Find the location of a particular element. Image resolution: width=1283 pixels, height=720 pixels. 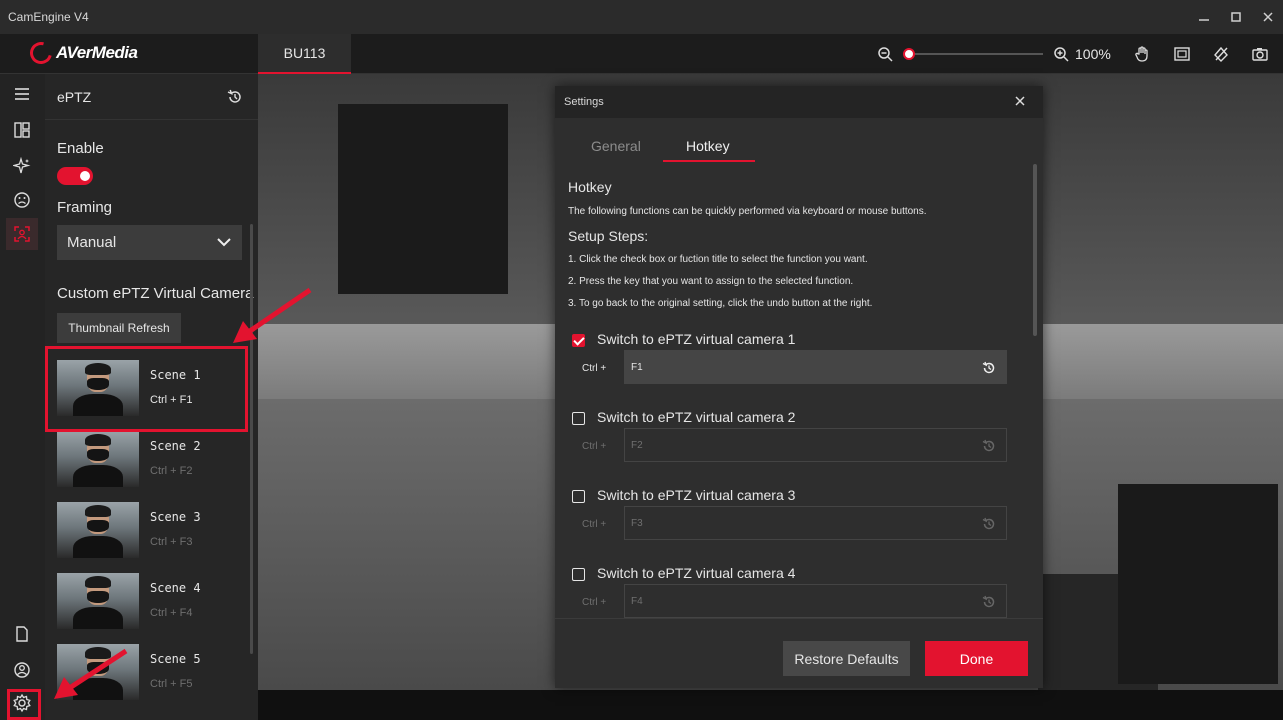

scene-item: Scene 2 Ctrl + F2 is located at coordinates (149, 459).